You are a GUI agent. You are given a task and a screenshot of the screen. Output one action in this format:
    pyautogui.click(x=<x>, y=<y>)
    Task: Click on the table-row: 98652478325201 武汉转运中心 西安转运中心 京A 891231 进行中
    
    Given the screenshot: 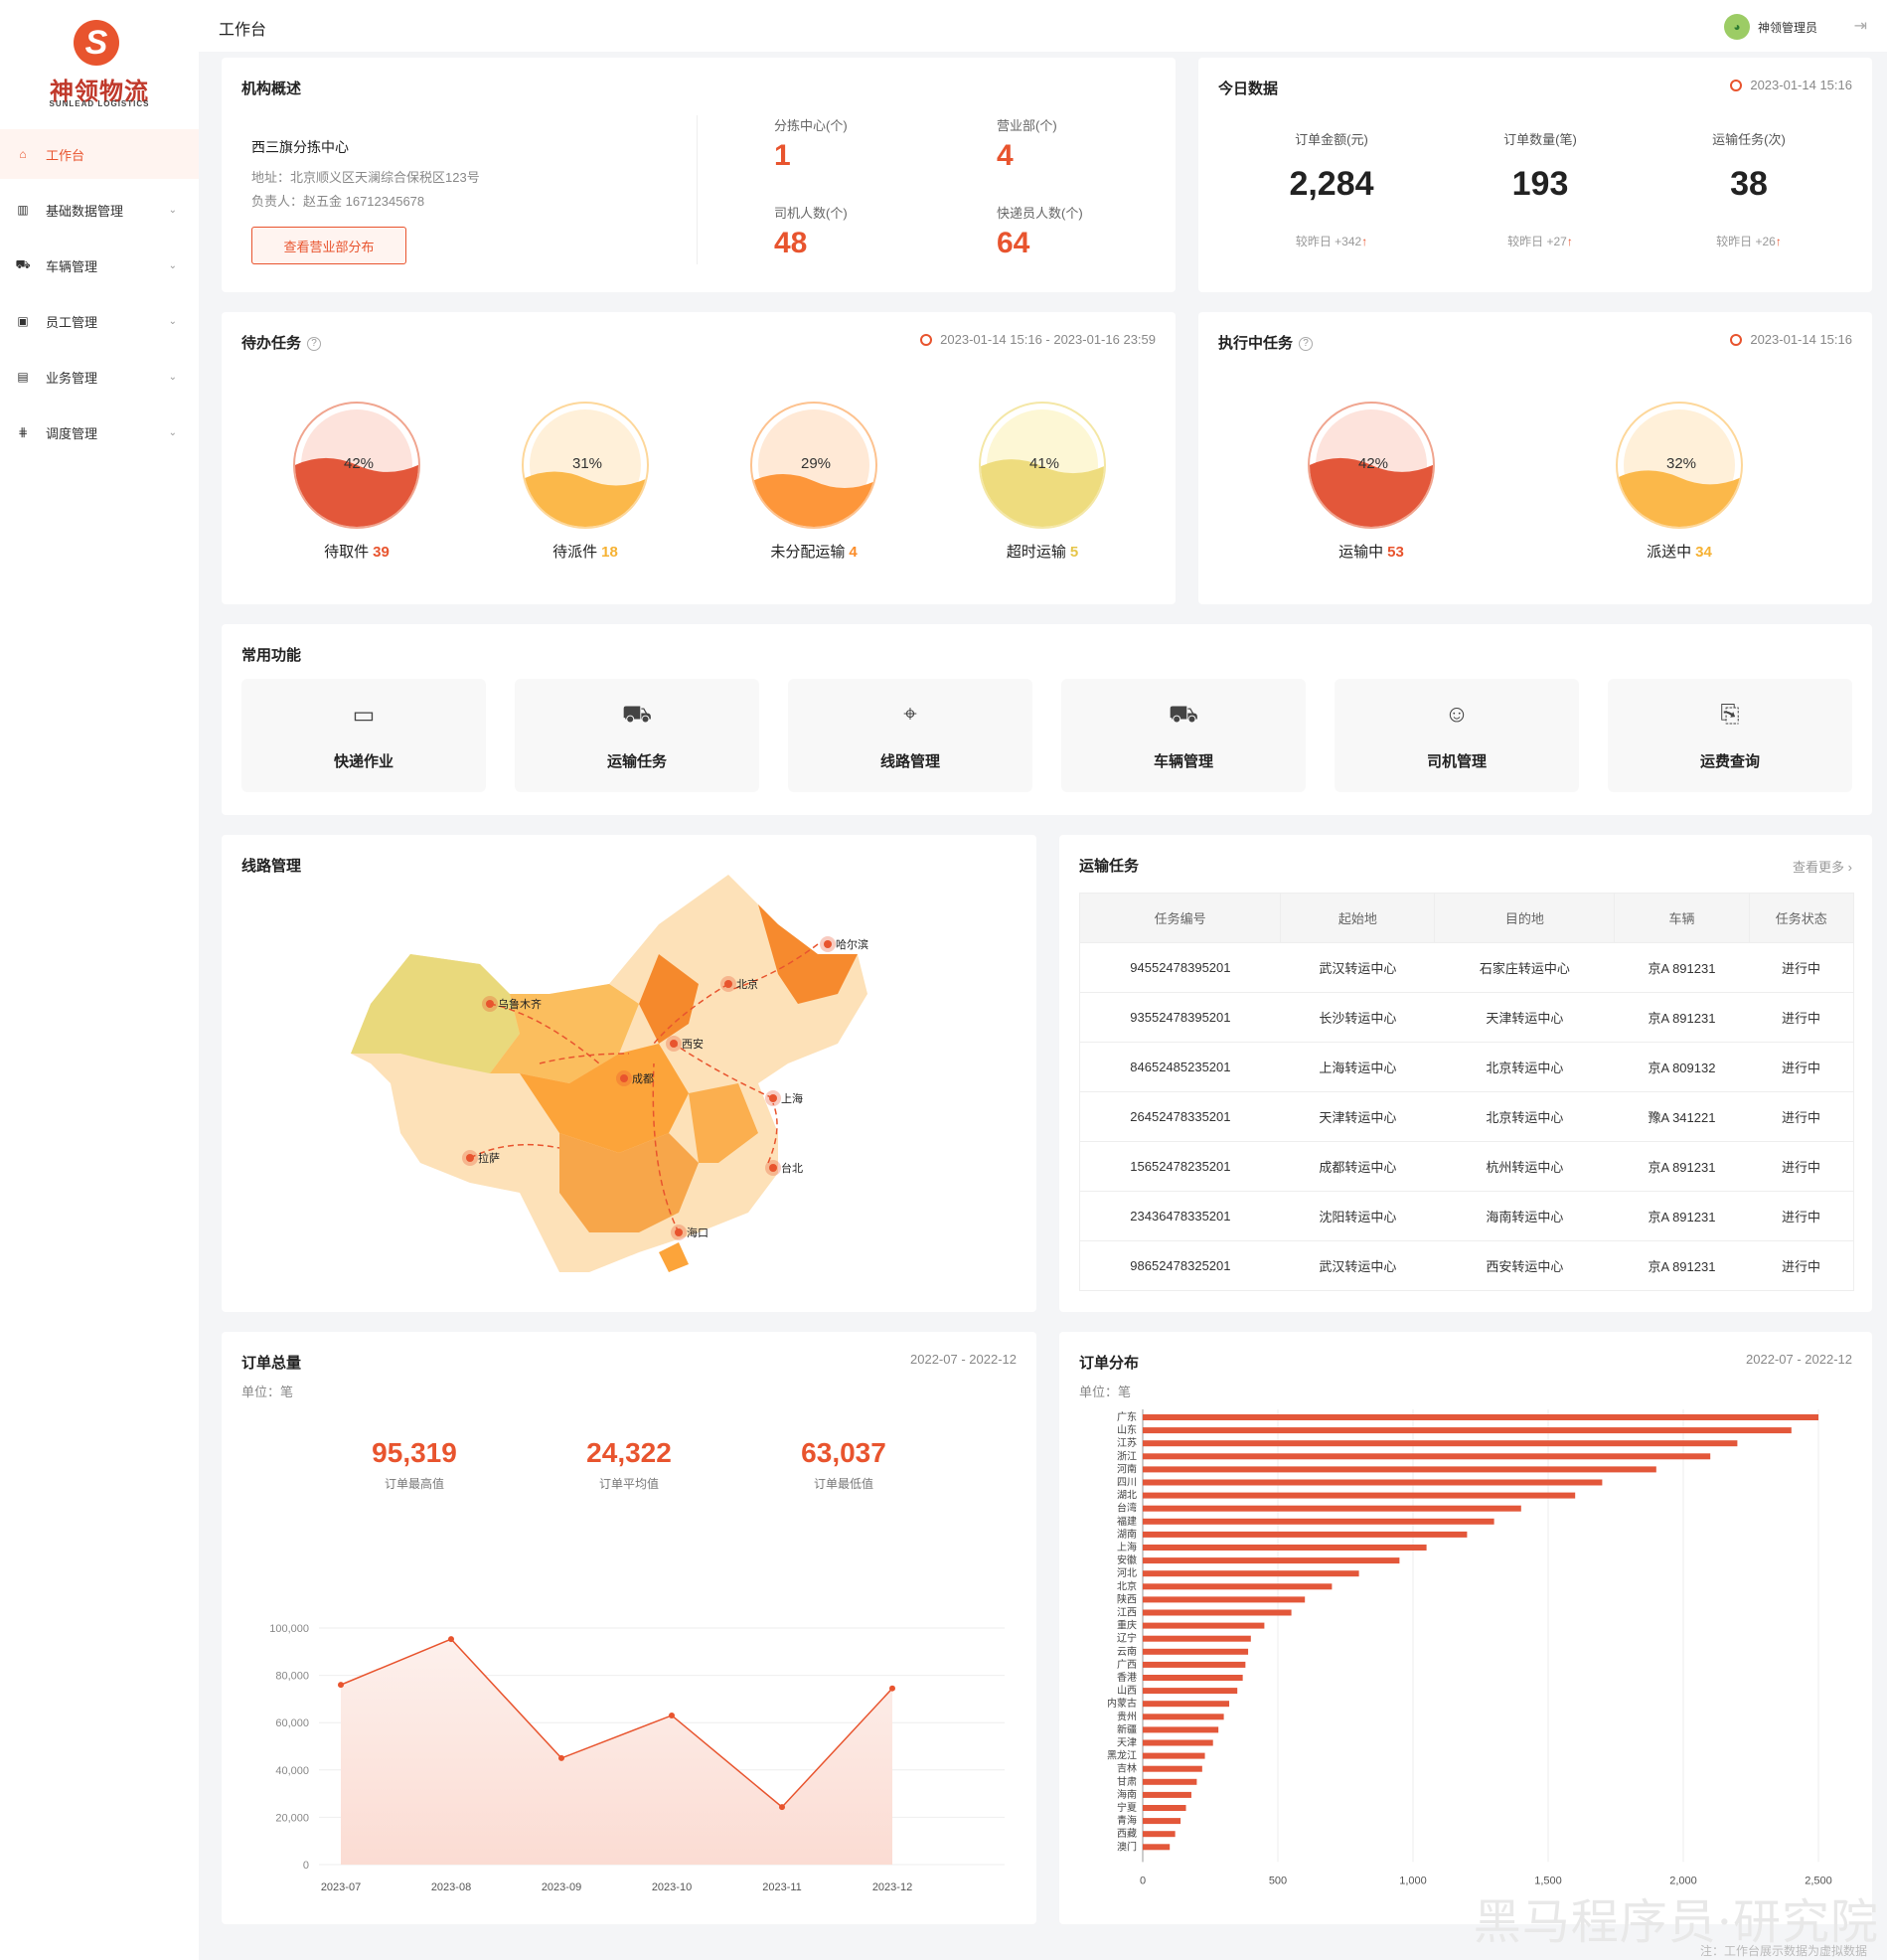 What is the action you would take?
    pyautogui.click(x=1466, y=1266)
    